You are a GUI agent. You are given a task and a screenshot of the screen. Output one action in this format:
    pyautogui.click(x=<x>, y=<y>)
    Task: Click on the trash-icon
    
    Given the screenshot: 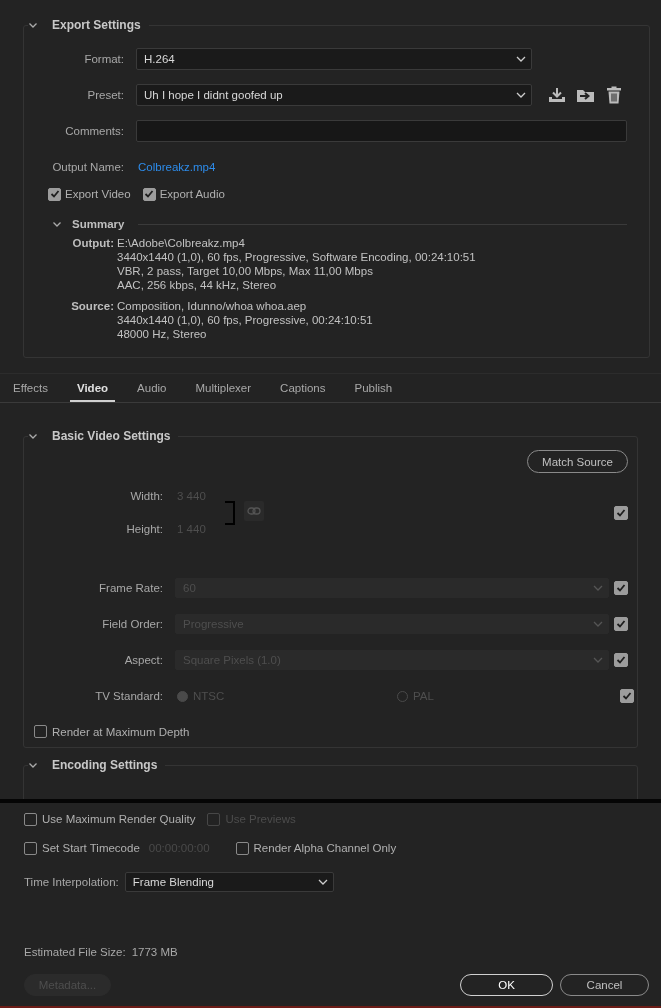 What is the action you would take?
    pyautogui.click(x=614, y=95)
    